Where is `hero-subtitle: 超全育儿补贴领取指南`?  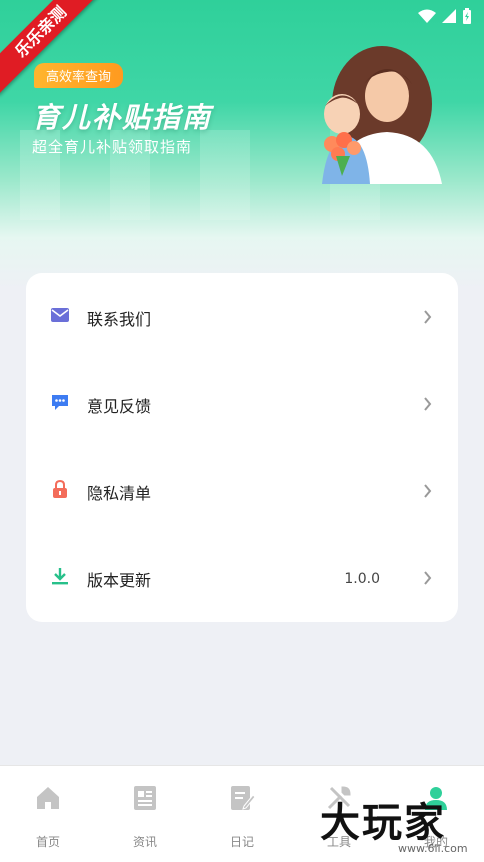
hero-subtitle: 超全育儿补贴领取指南 is located at coordinates (112, 147).